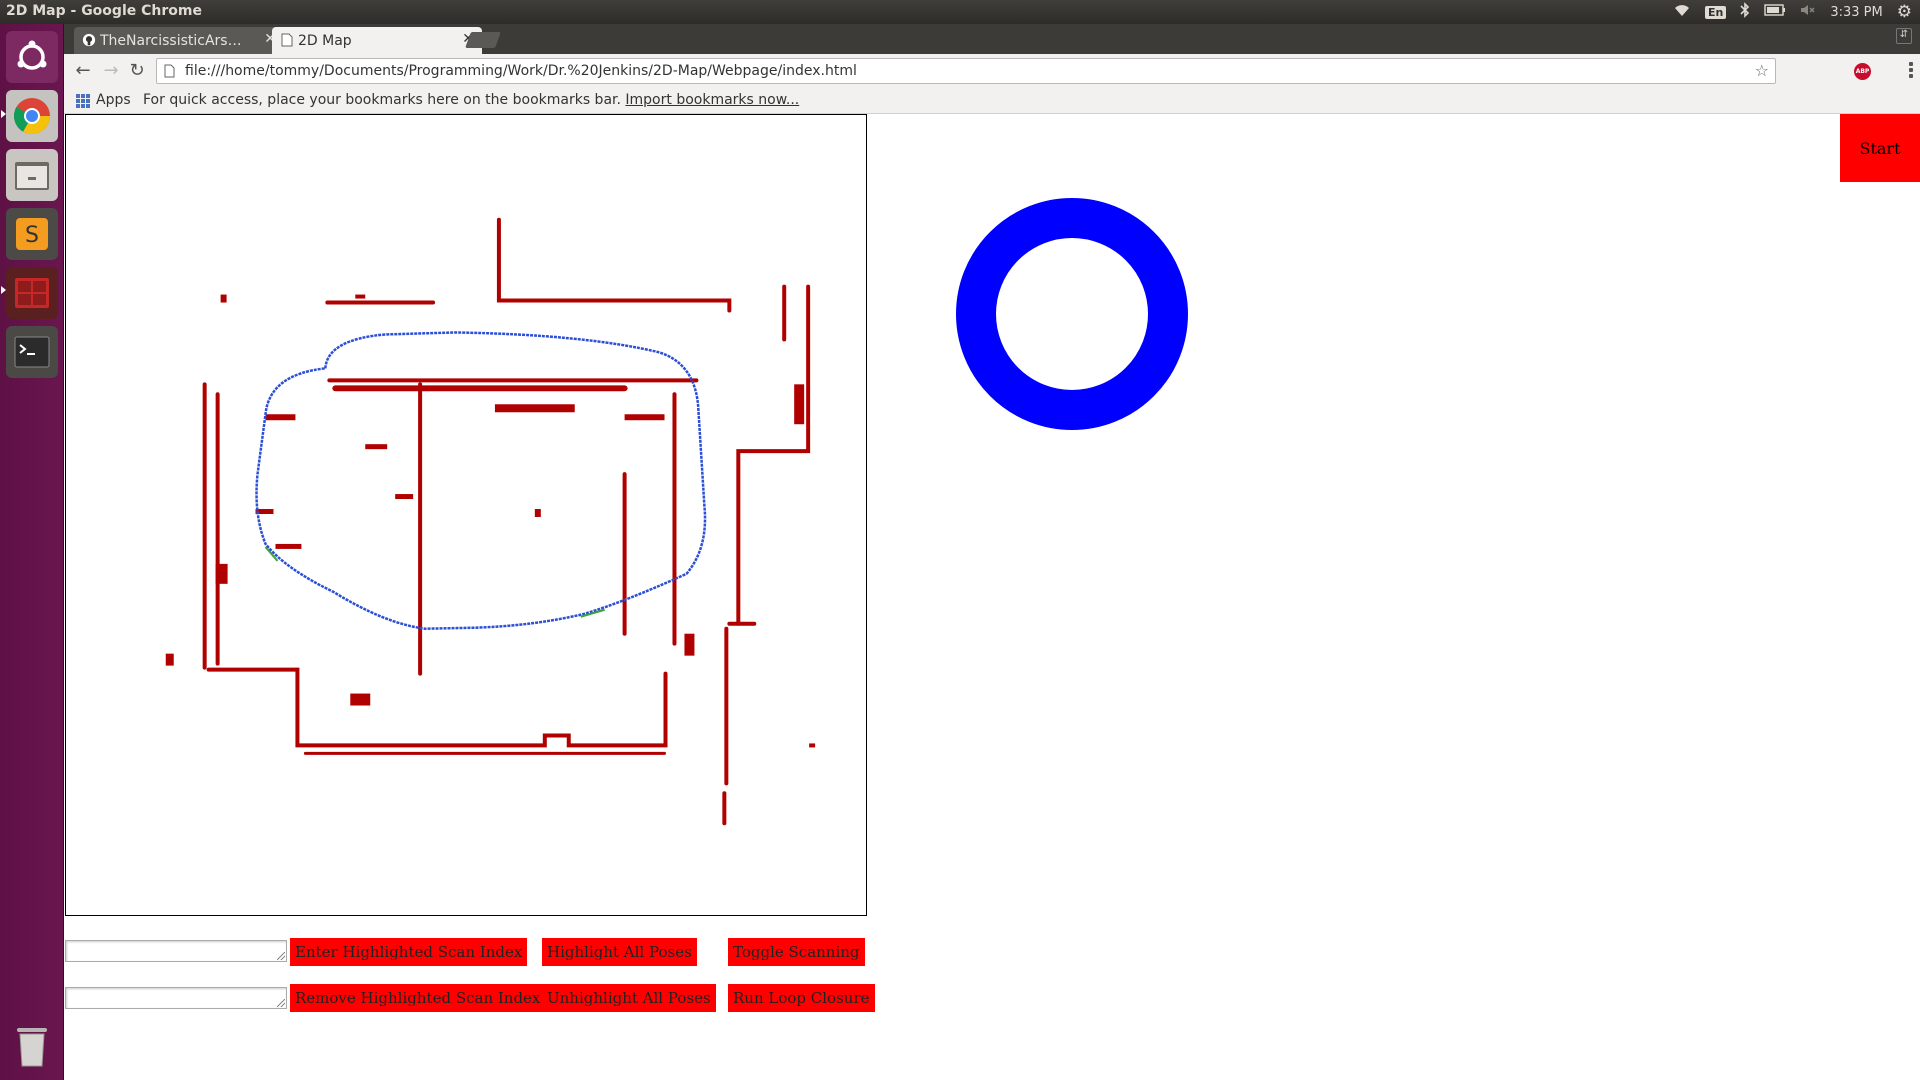 The width and height of the screenshot is (1920, 1080). I want to click on remove-highlighted-scan-index-button: Remove Highlighted Scan Index, so click(418, 998).